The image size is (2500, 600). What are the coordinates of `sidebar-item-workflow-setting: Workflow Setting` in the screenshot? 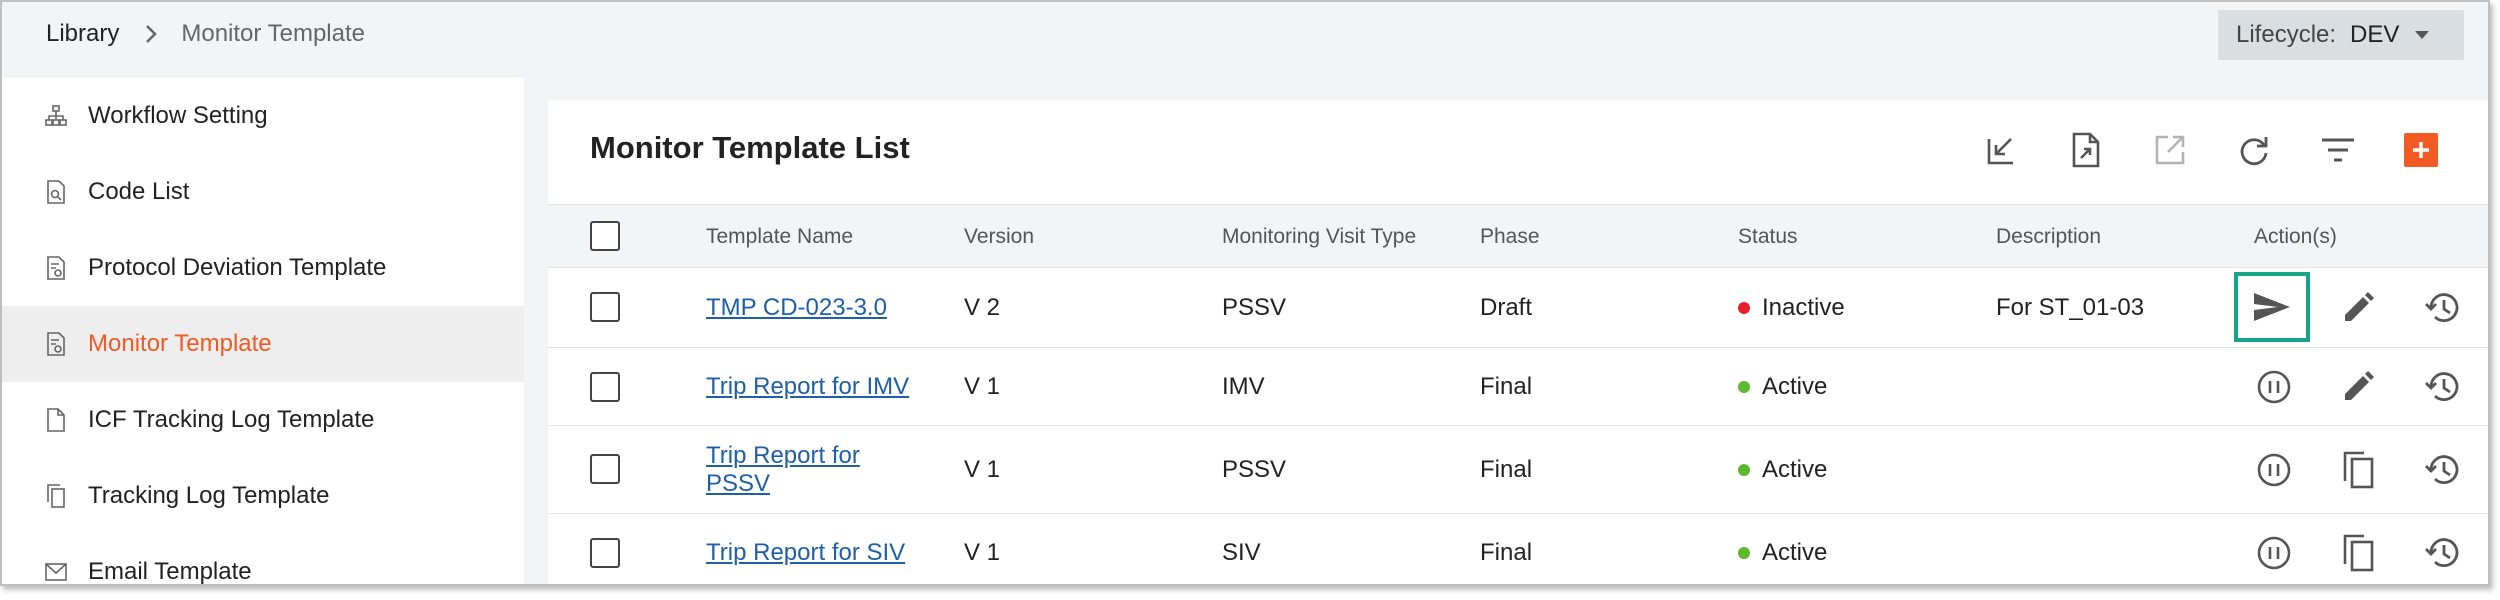 It's located at (263, 116).